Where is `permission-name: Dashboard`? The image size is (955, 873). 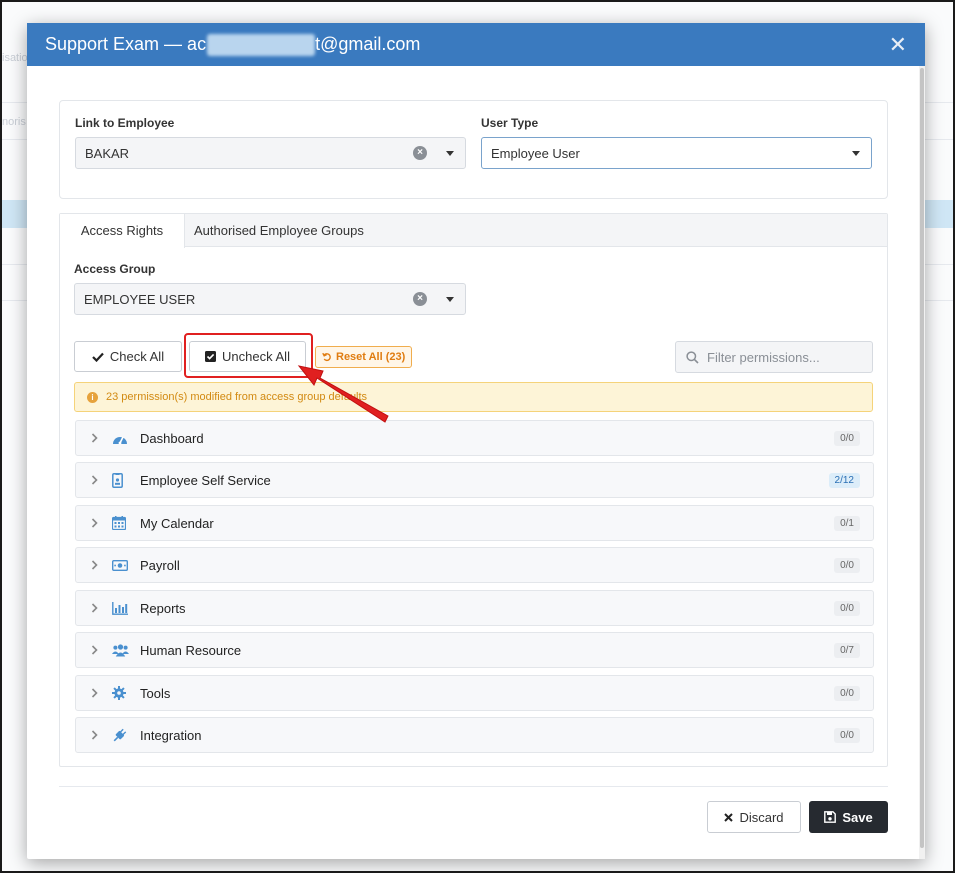 permission-name: Dashboard is located at coordinates (172, 438).